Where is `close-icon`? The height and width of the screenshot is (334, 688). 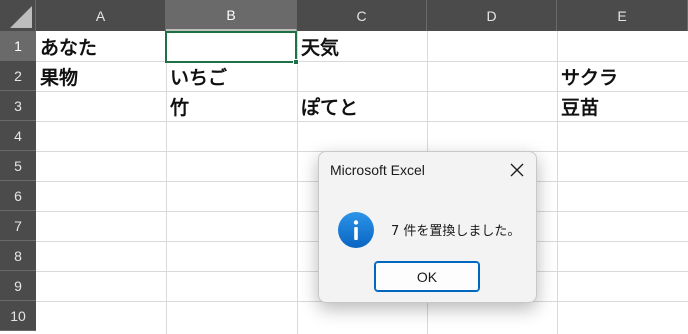
close-icon is located at coordinates (517, 170).